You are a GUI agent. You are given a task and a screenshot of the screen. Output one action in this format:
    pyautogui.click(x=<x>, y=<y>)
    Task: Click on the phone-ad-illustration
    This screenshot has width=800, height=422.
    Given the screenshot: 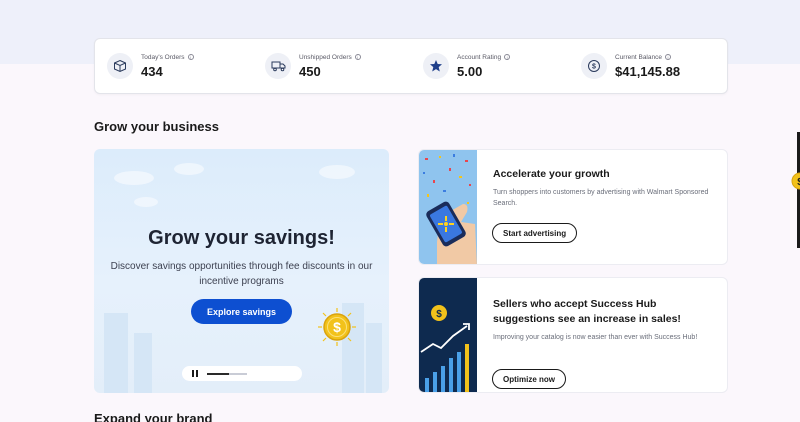 What is the action you would take?
    pyautogui.click(x=448, y=207)
    